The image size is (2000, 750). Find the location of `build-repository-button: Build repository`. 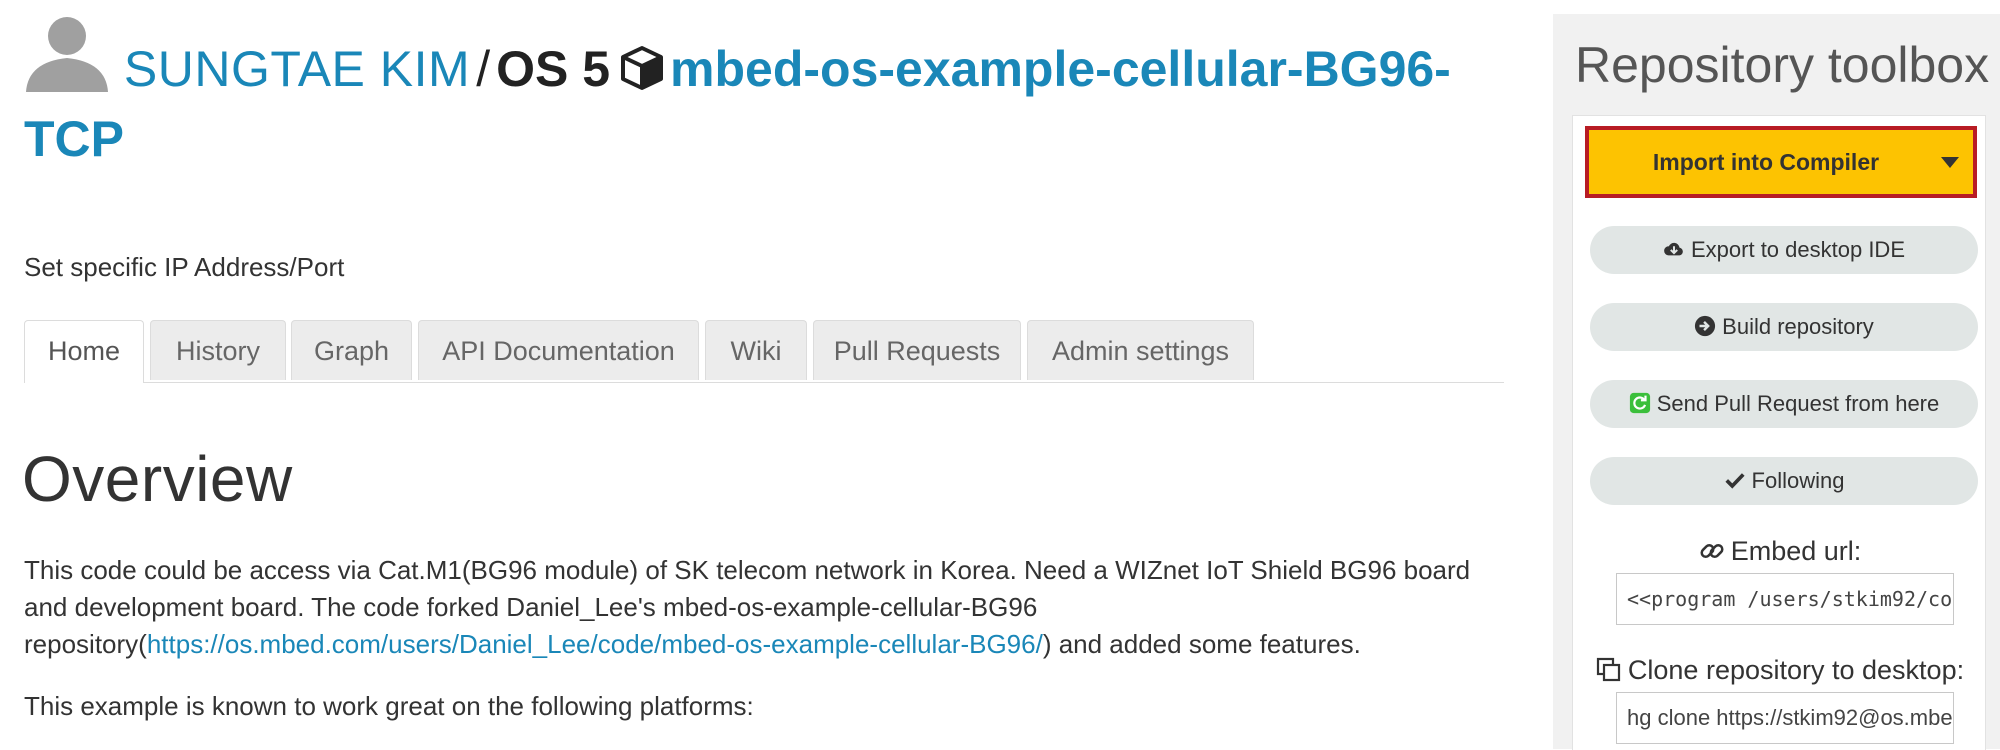

build-repository-button: Build repository is located at coordinates (1784, 327).